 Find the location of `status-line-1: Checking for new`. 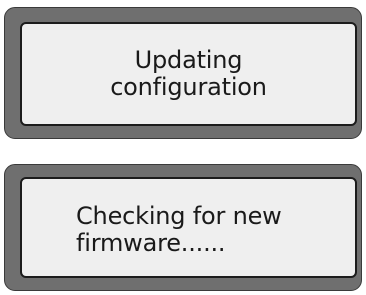

status-line-1: Checking for new is located at coordinates (179, 216).